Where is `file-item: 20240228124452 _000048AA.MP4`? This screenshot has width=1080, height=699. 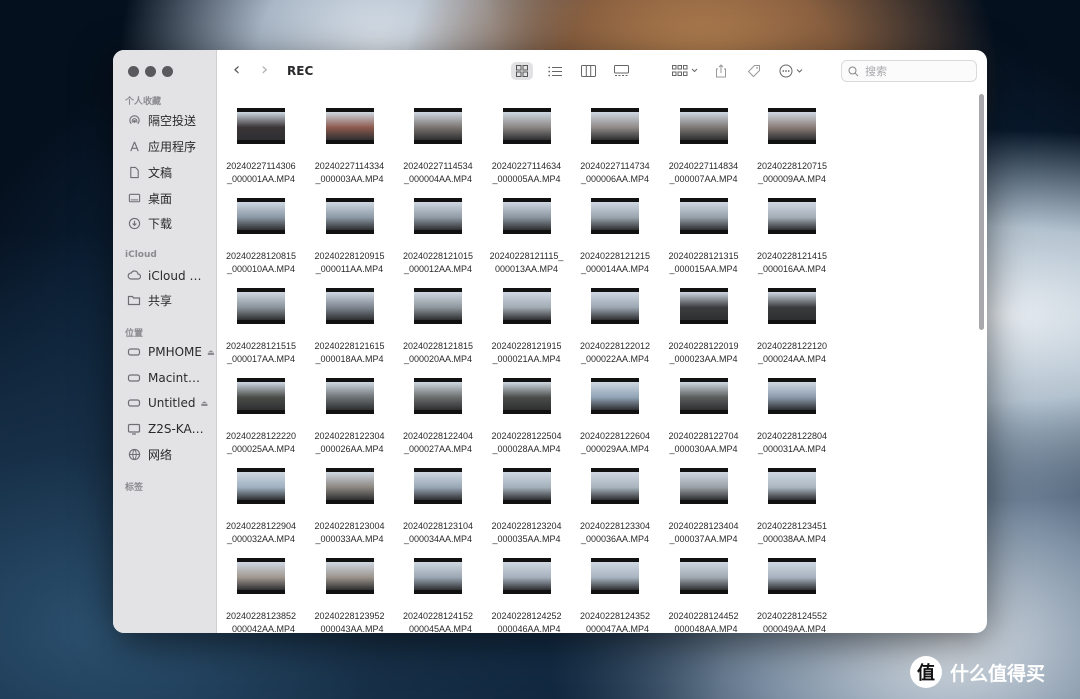 file-item: 20240228124452 _000048AA.MP4 is located at coordinates (704, 595).